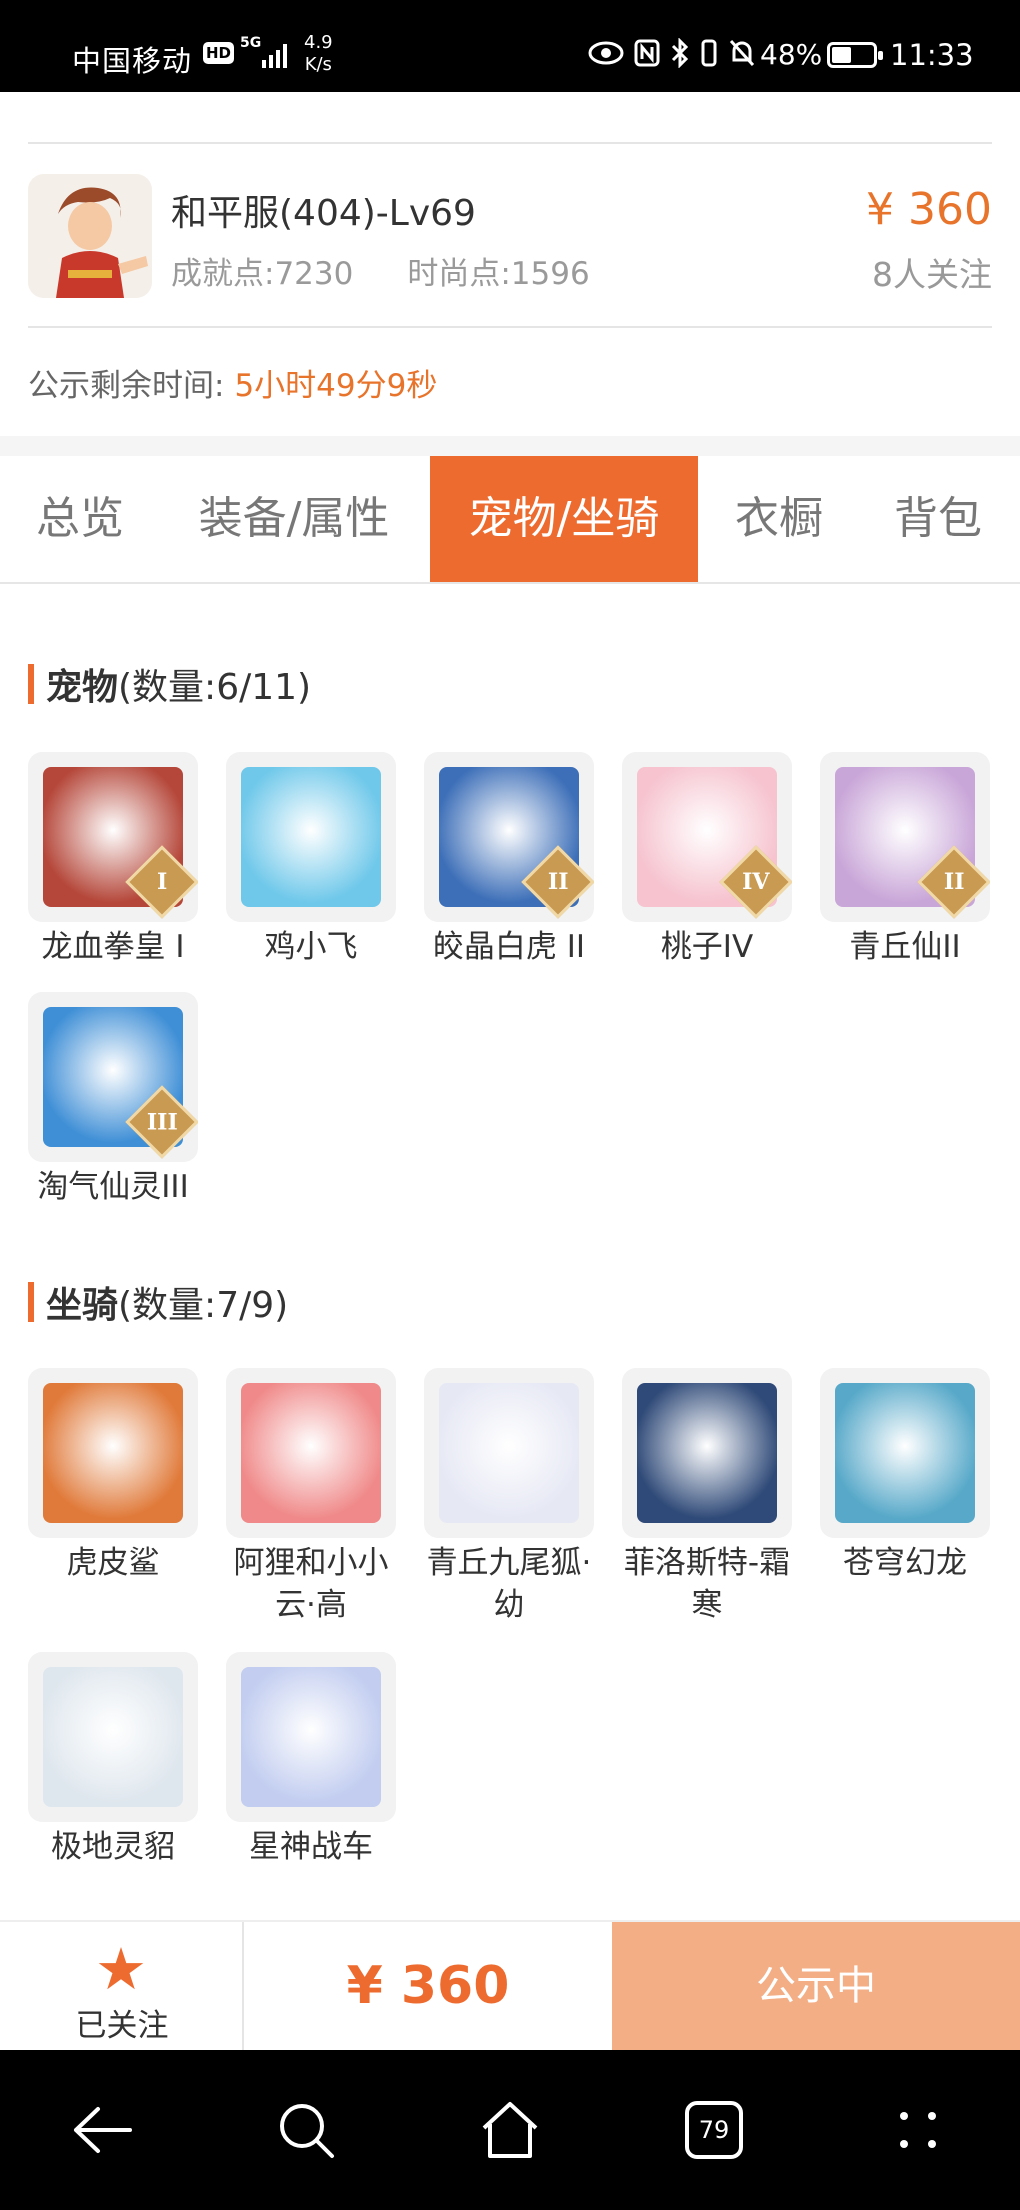 The image size is (1020, 2210). I want to click on mounts-card: 星神战车, so click(311, 1760).